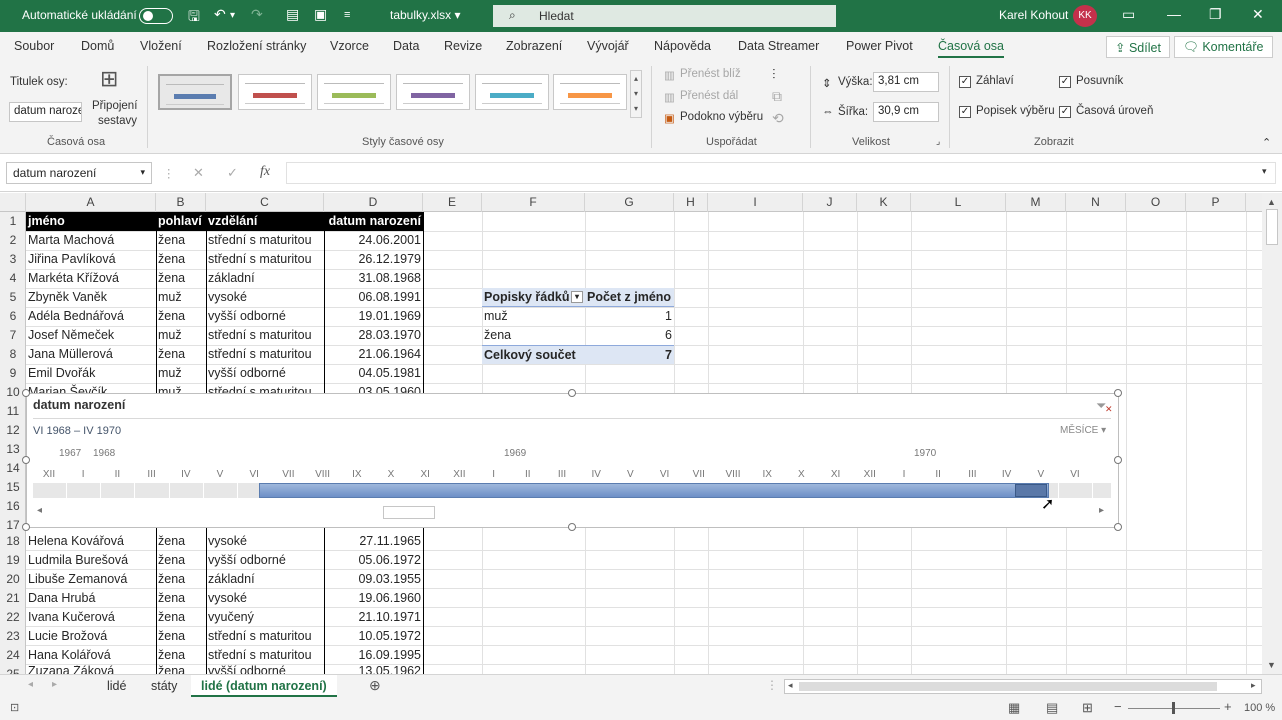  I want to click on row-header: 2, so click(13, 240).